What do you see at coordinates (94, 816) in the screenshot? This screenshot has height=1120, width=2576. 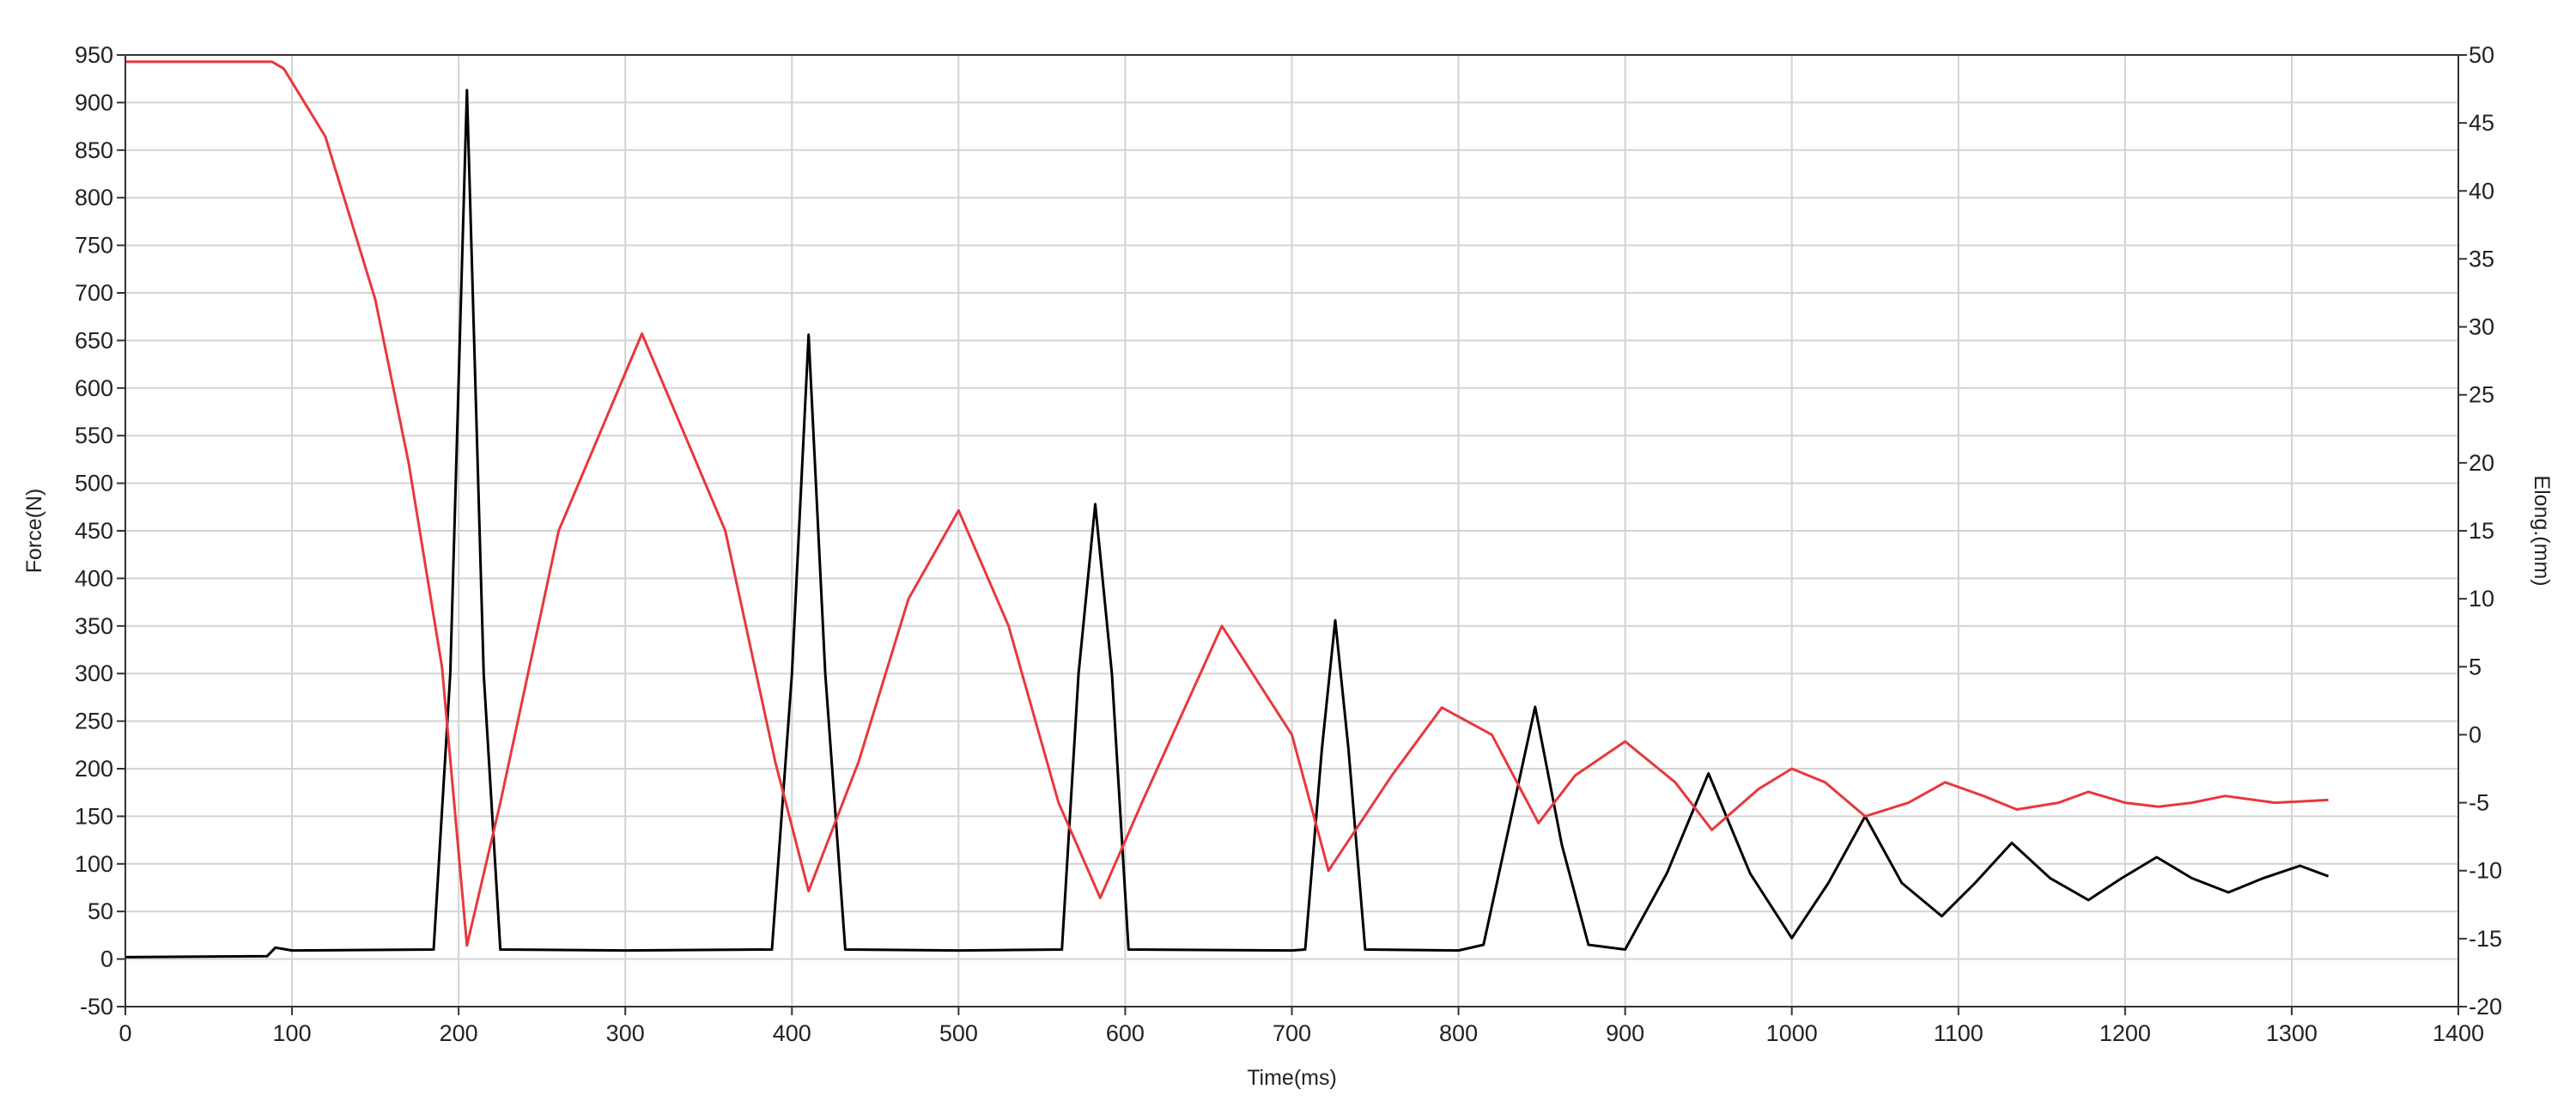 I see `y-tick-label: 150` at bounding box center [94, 816].